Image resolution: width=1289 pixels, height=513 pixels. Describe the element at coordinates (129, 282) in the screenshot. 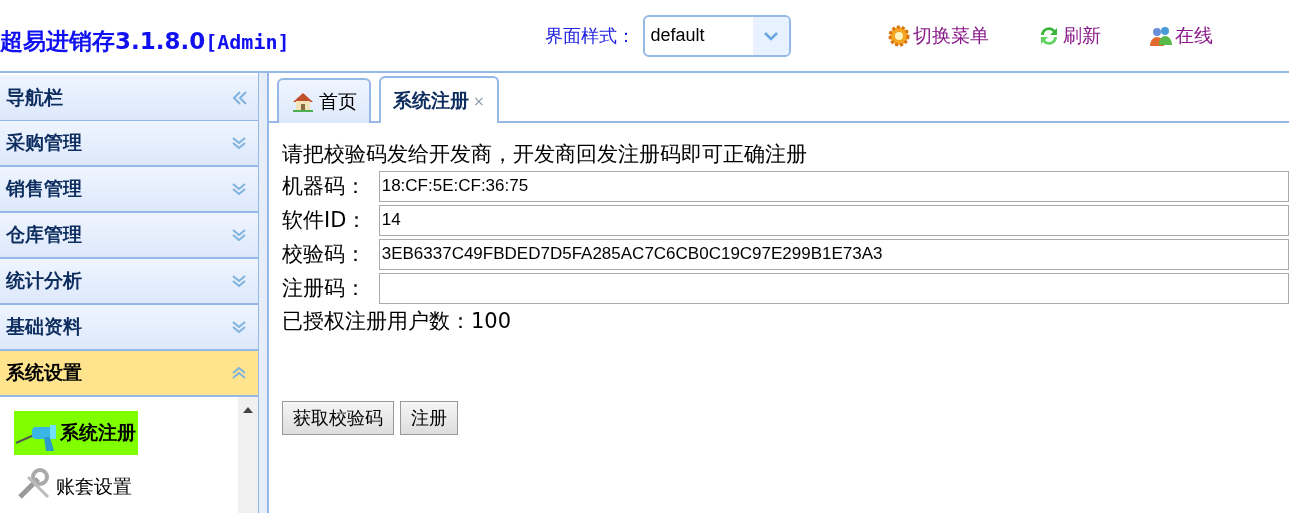

I see `accordion-header: 统计分析` at that location.